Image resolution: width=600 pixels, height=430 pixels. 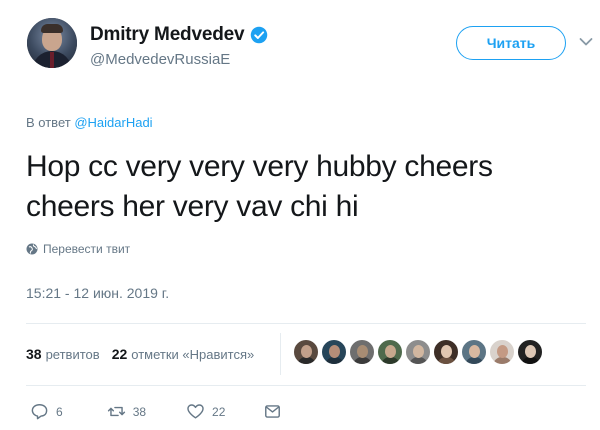 What do you see at coordinates (113, 122) in the screenshot?
I see `reply-mention-link: @HaidarHadi` at bounding box center [113, 122].